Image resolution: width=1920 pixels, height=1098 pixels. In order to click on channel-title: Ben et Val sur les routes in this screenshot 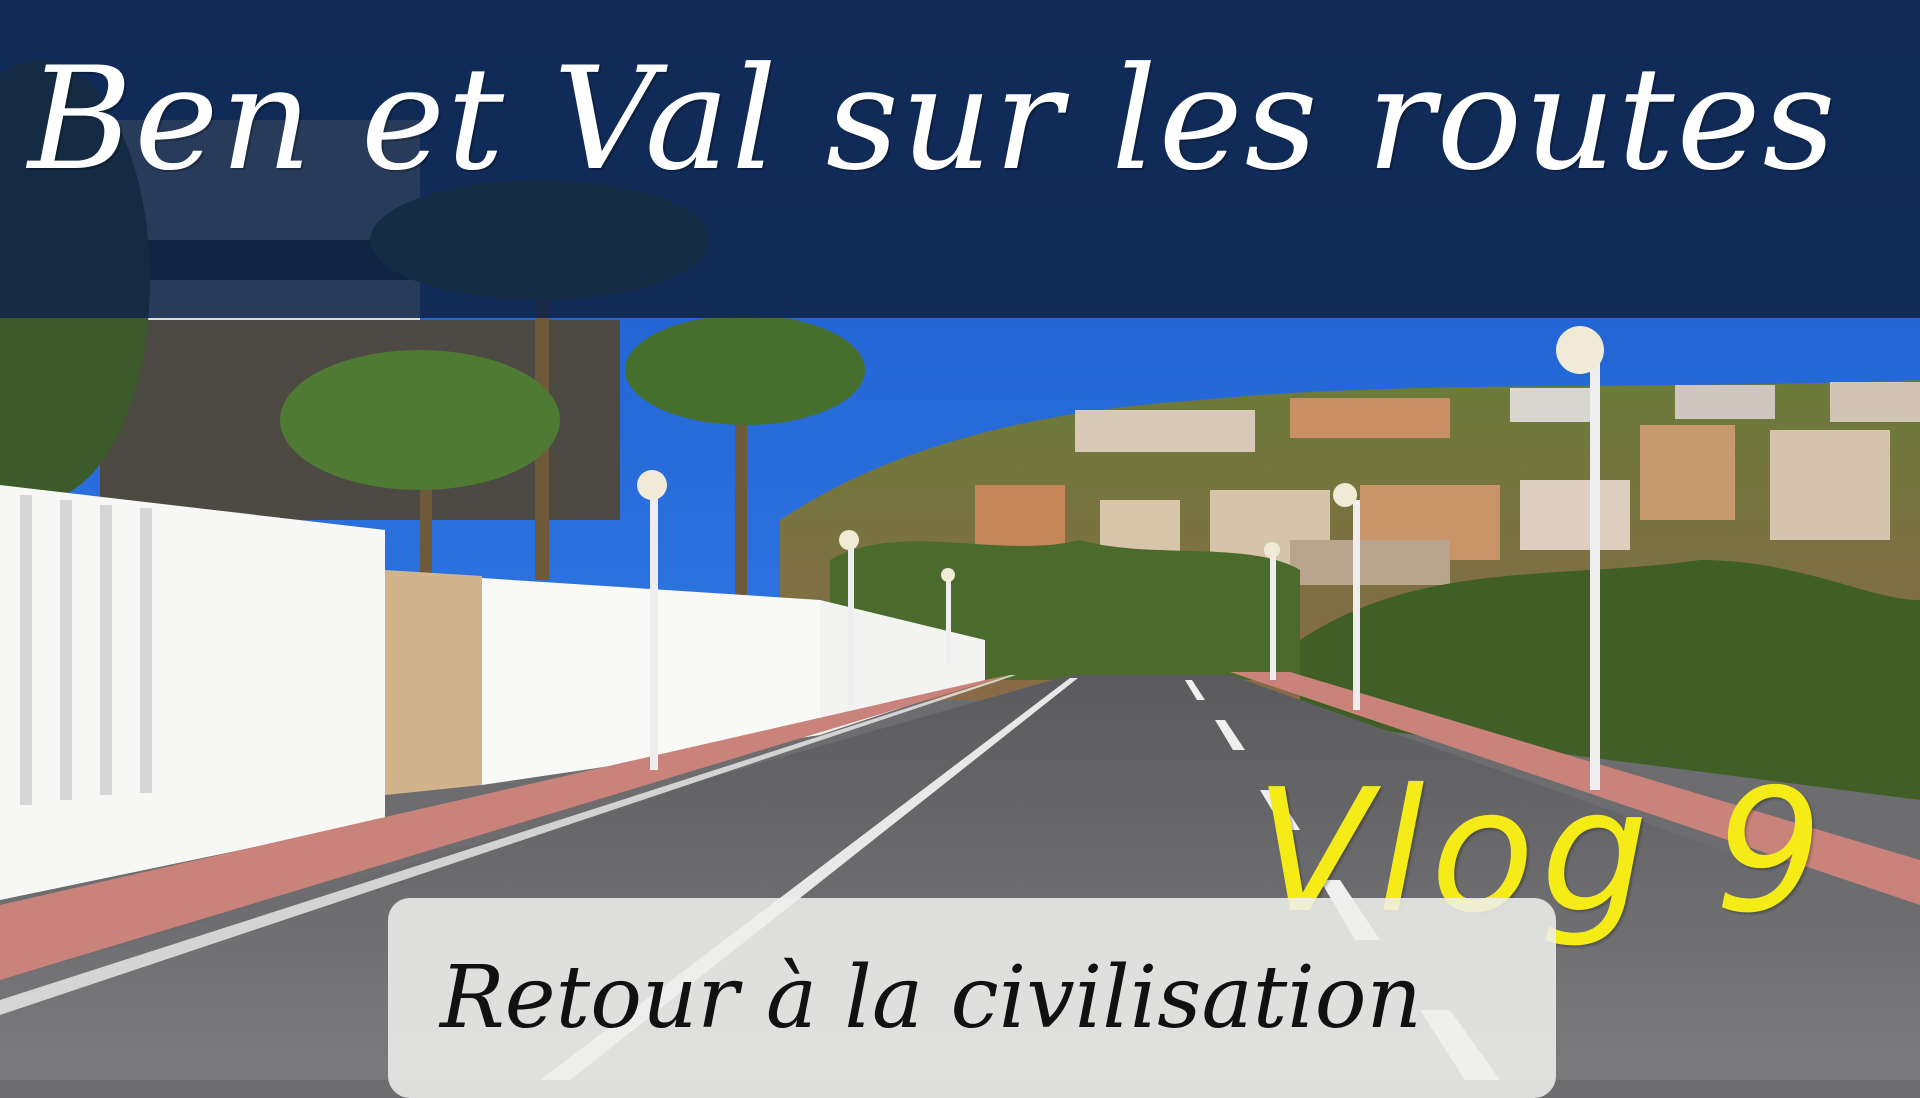, I will do `click(933, 119)`.